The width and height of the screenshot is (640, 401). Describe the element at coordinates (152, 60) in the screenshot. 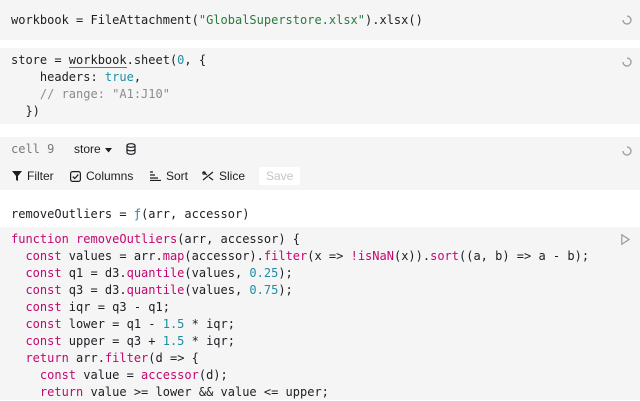

I see `code-token: .sheet(` at that location.